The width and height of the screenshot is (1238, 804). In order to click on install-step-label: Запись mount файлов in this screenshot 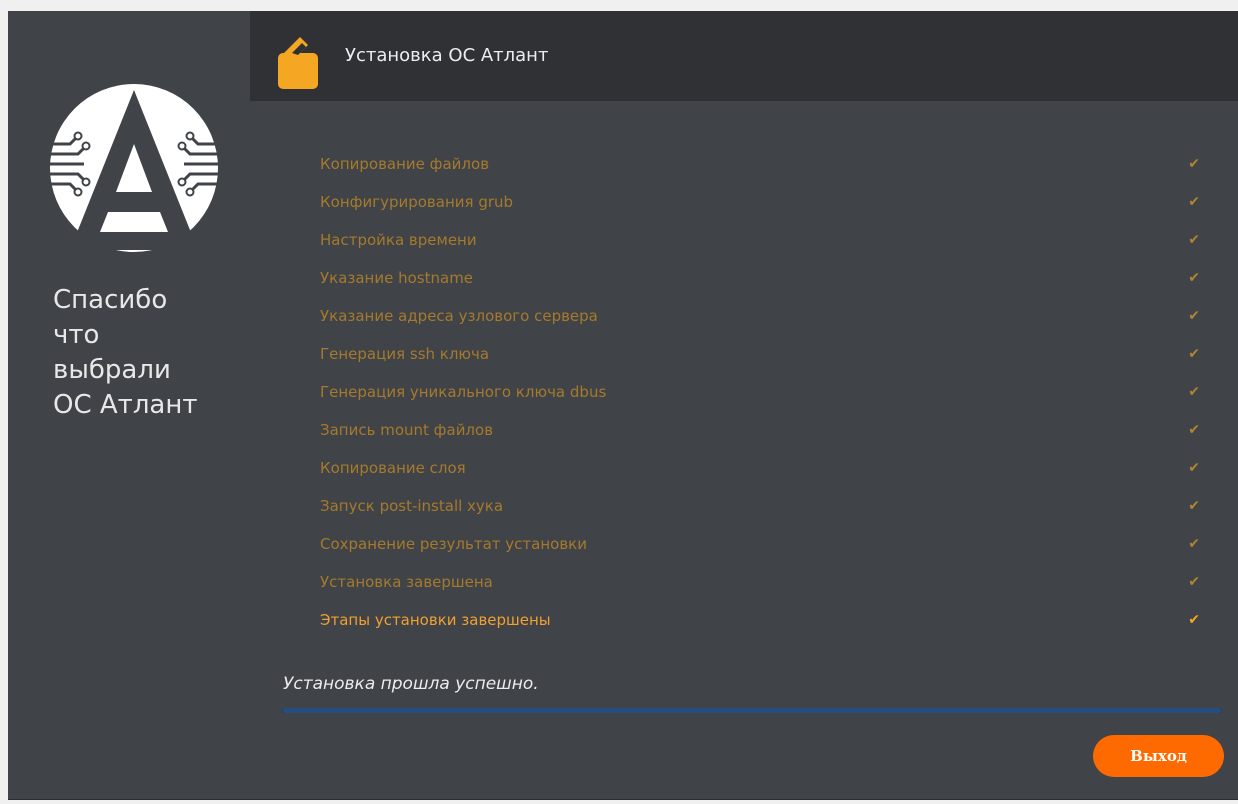, I will do `click(407, 430)`.